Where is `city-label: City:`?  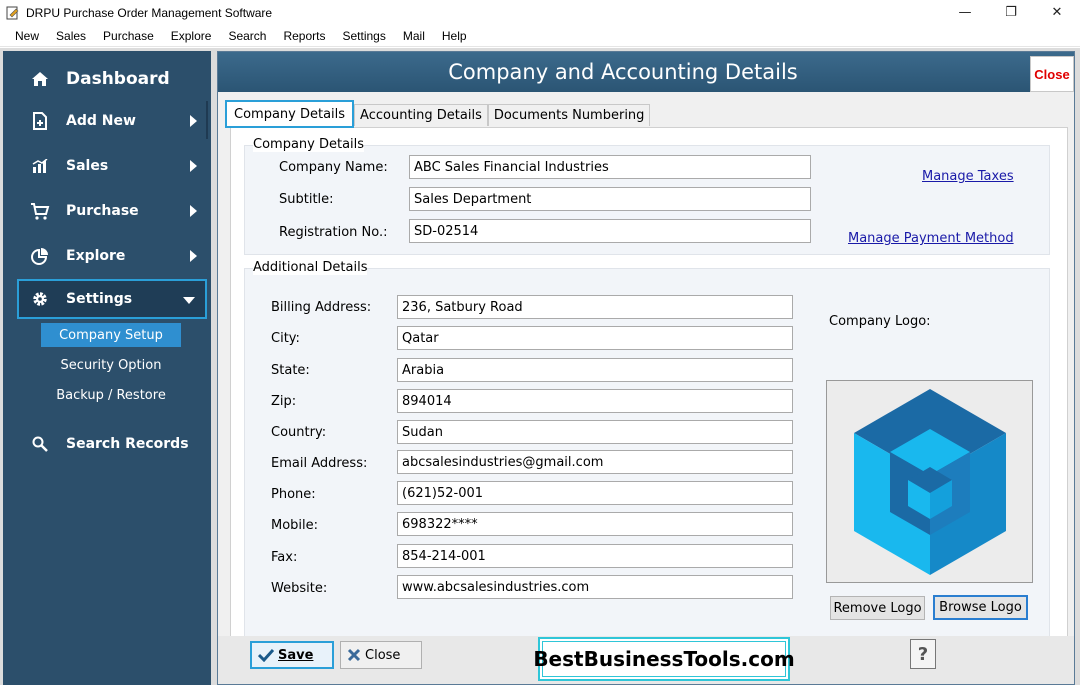 city-label: City: is located at coordinates (285, 338).